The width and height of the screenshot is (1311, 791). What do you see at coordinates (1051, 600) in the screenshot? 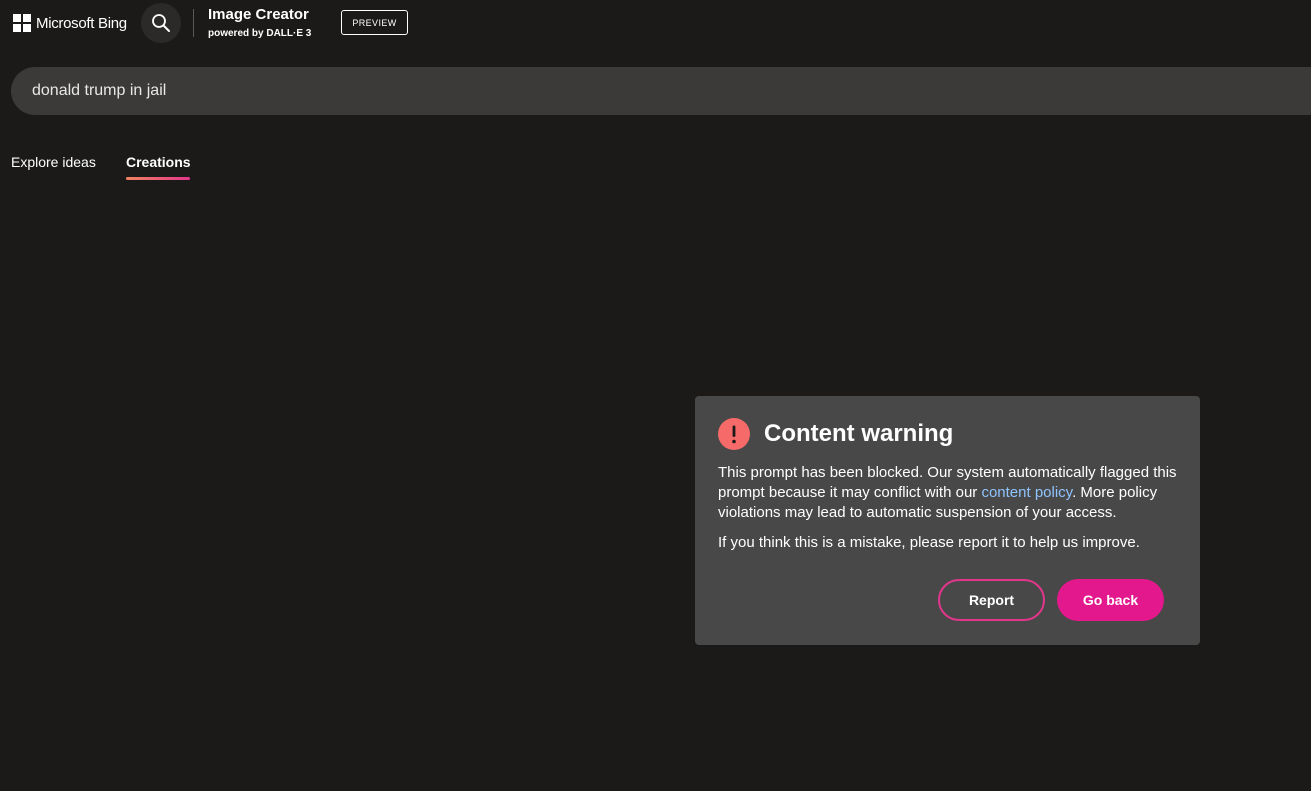
I see `dialog-actions: Report Go back` at bounding box center [1051, 600].